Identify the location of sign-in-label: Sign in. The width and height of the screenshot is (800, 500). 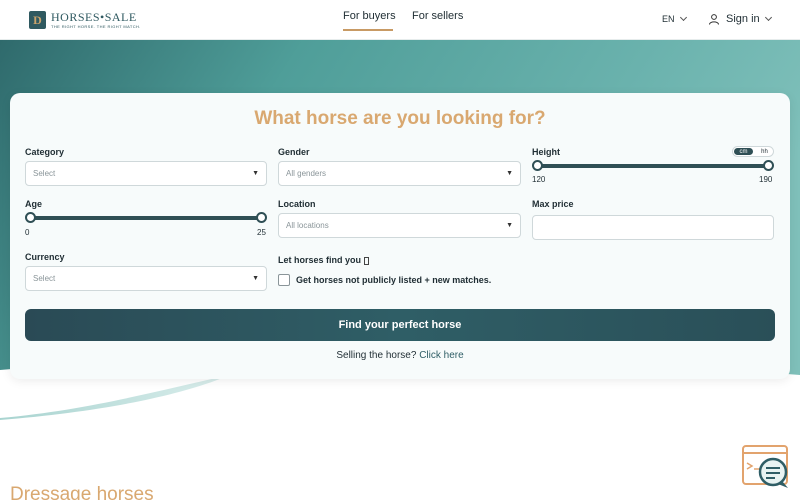
(743, 19).